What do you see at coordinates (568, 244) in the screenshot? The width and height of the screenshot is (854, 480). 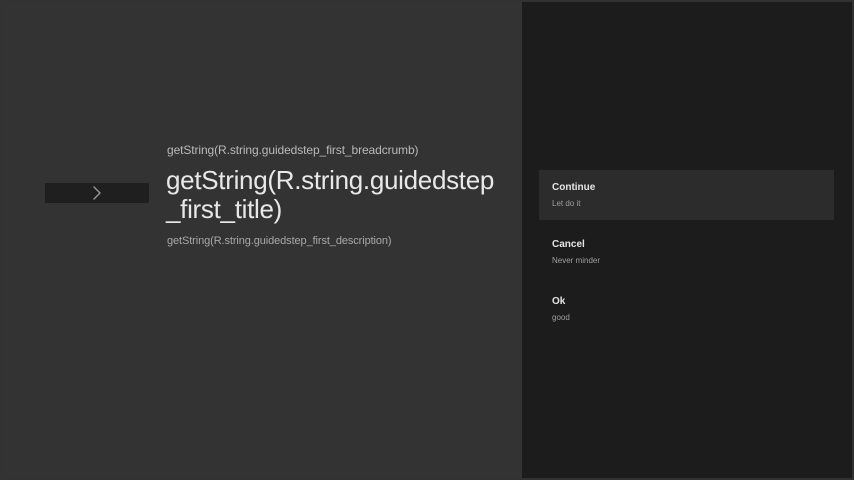 I see `action-title: Cancel` at bounding box center [568, 244].